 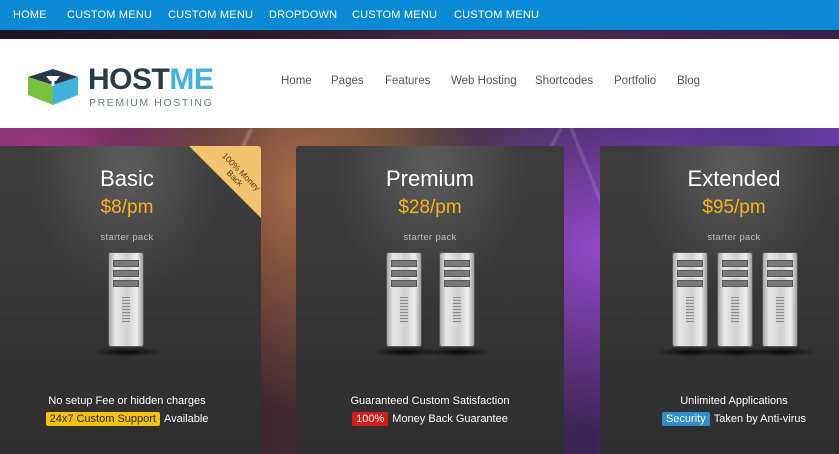 What do you see at coordinates (186, 419) in the screenshot?
I see `plan-feature-2-text: Available` at bounding box center [186, 419].